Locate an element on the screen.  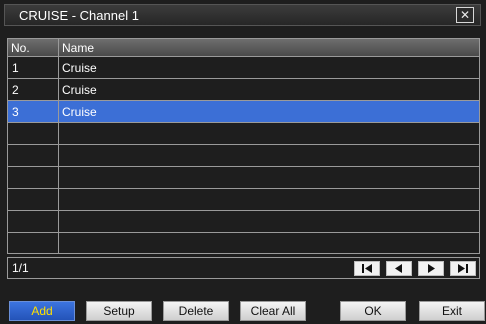
row-number: 1 is located at coordinates (15, 68).